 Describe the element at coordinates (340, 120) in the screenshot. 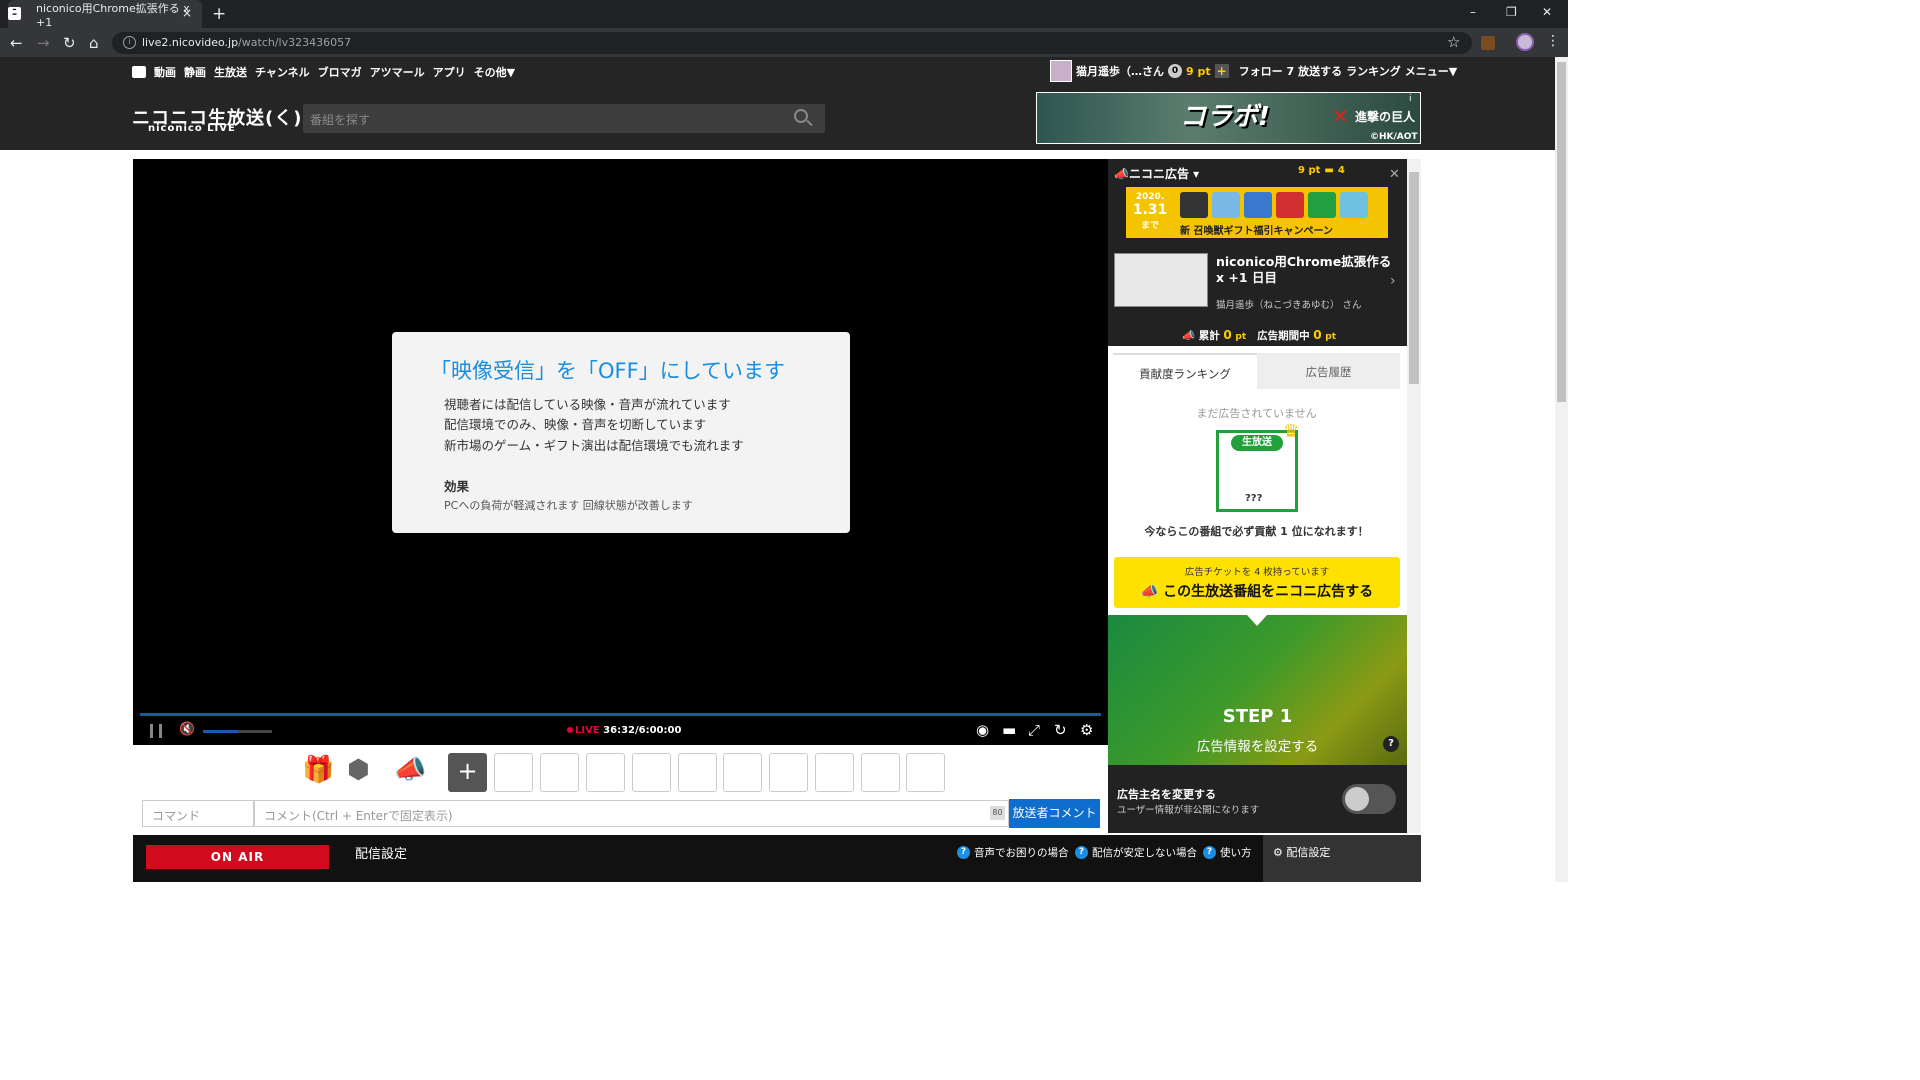

I see `search-placeholder: 番組を探す` at that location.